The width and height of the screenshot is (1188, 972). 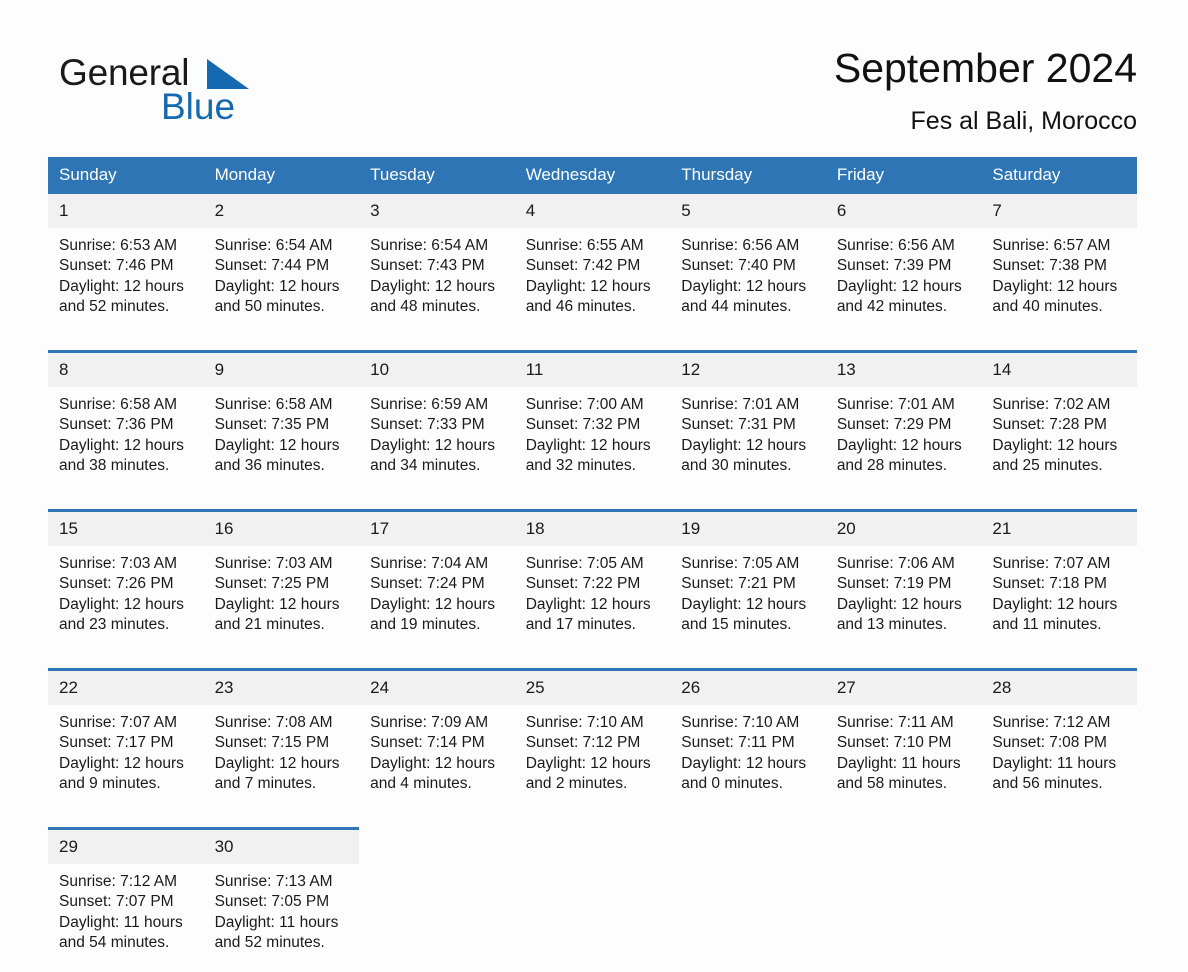 I want to click on daylight-duration-line2: and 15 minutes., so click(x=736, y=624).